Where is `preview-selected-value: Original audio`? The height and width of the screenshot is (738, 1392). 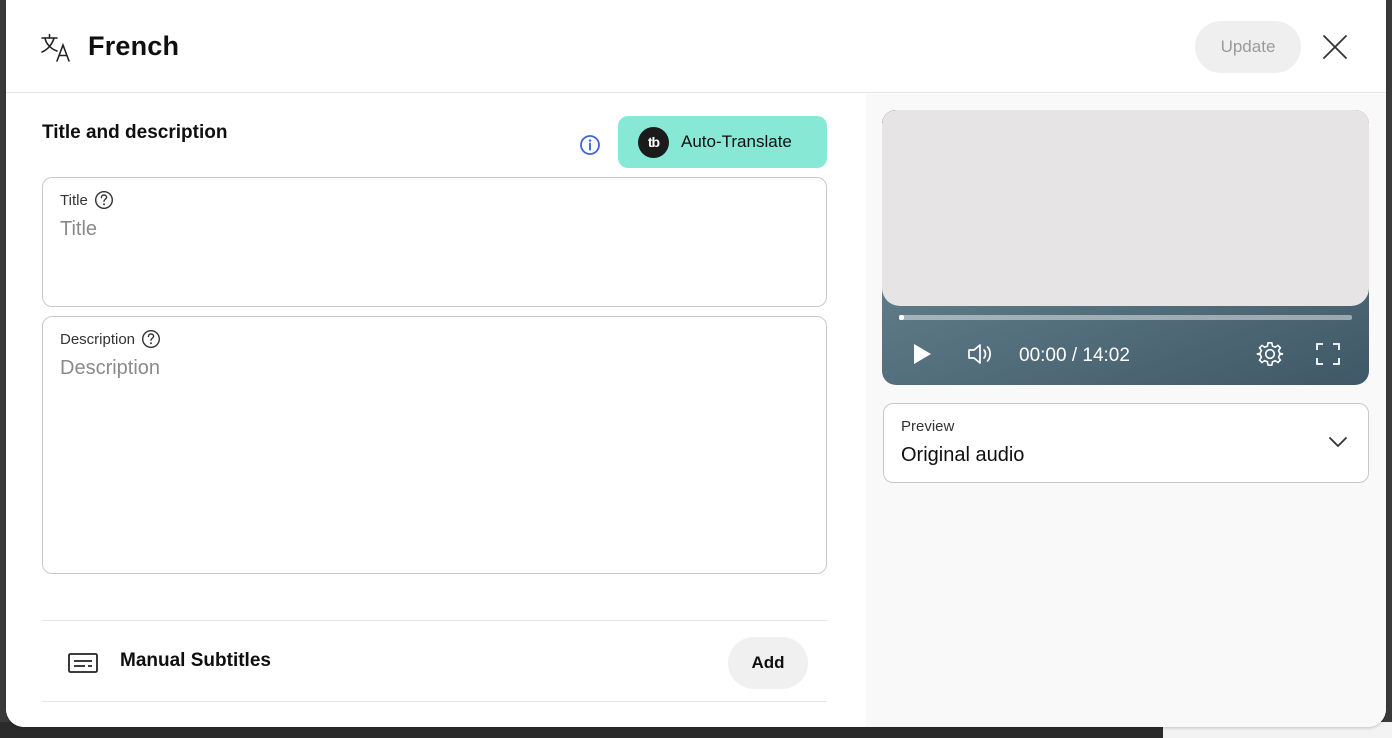
preview-selected-value: Original audio is located at coordinates (963, 455).